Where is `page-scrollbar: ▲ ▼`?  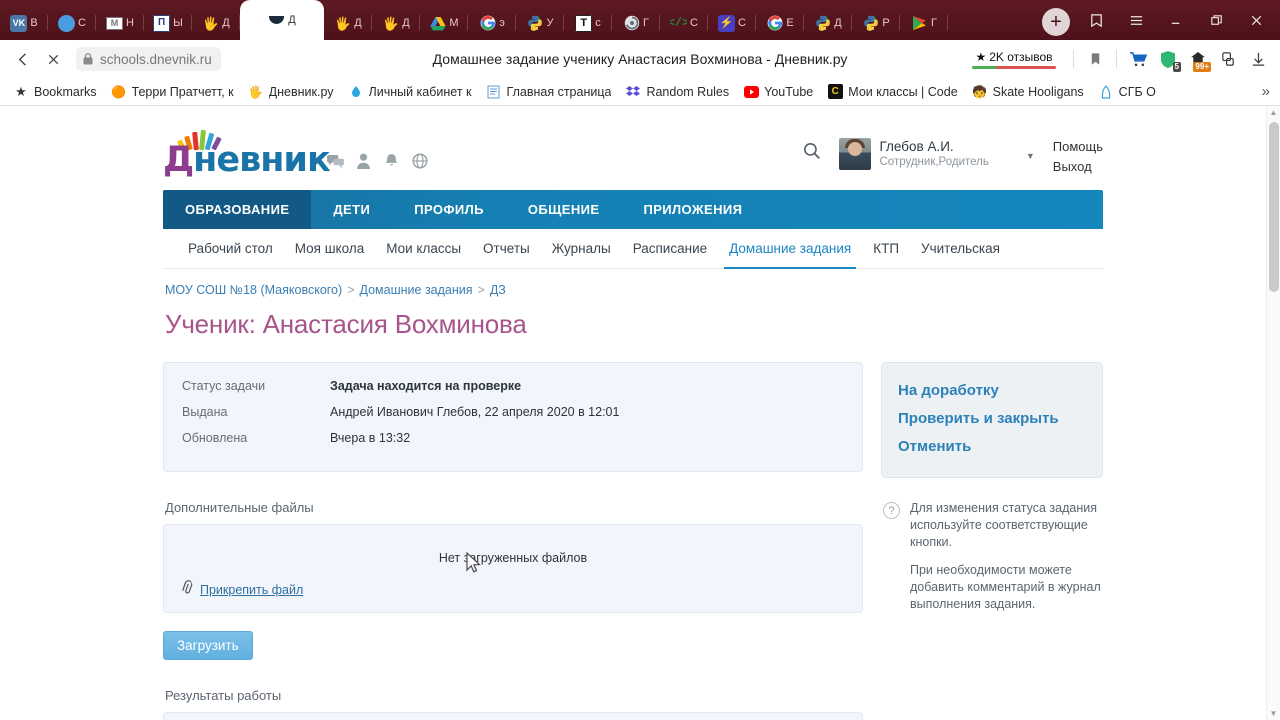 page-scrollbar: ▲ ▼ is located at coordinates (1273, 413).